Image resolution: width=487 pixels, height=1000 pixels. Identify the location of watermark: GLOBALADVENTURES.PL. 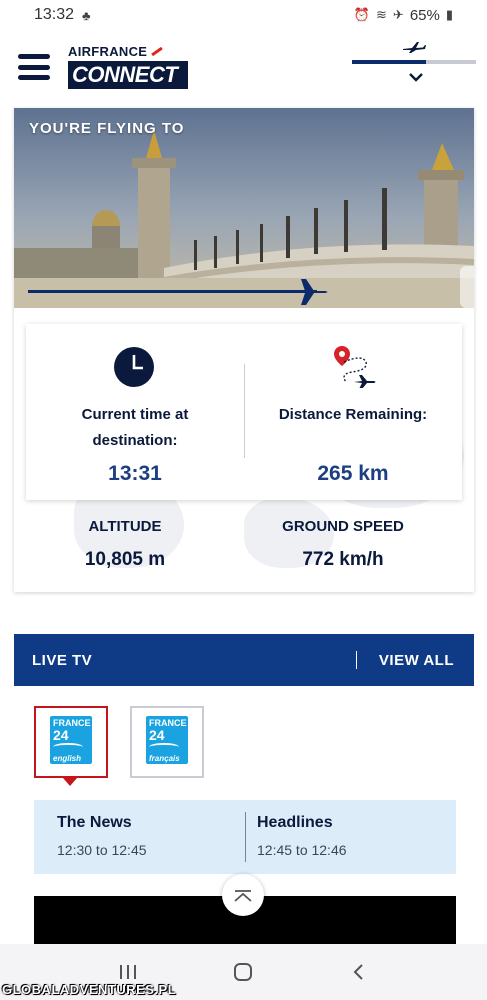
(89, 989).